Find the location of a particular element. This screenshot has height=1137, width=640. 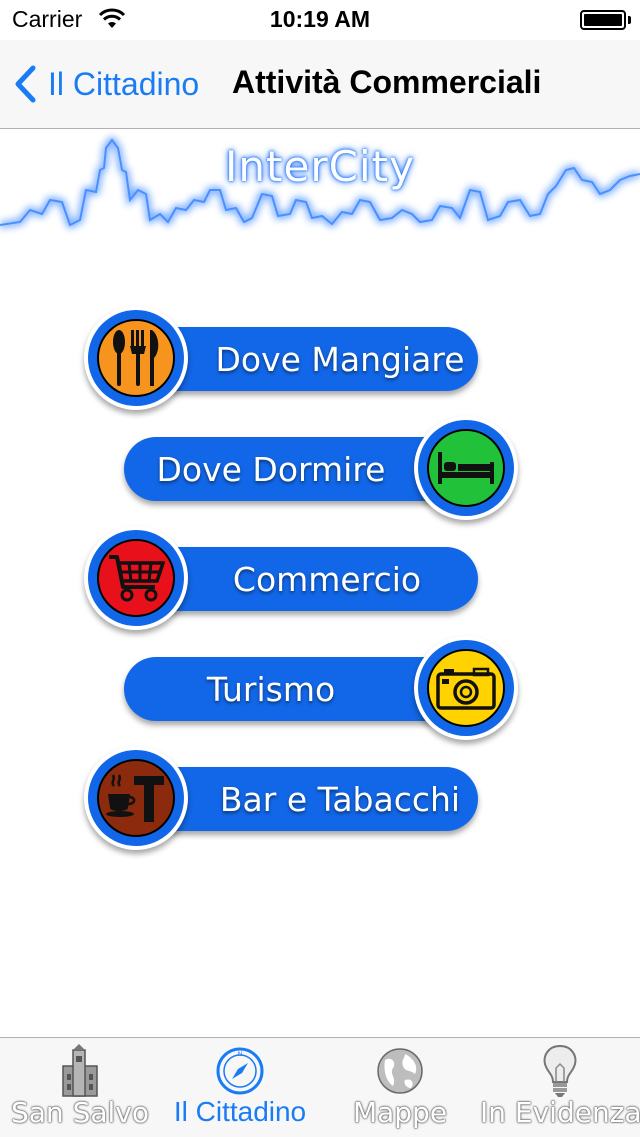

menu-pill: Bar e Tabacchi is located at coordinates (311, 799).